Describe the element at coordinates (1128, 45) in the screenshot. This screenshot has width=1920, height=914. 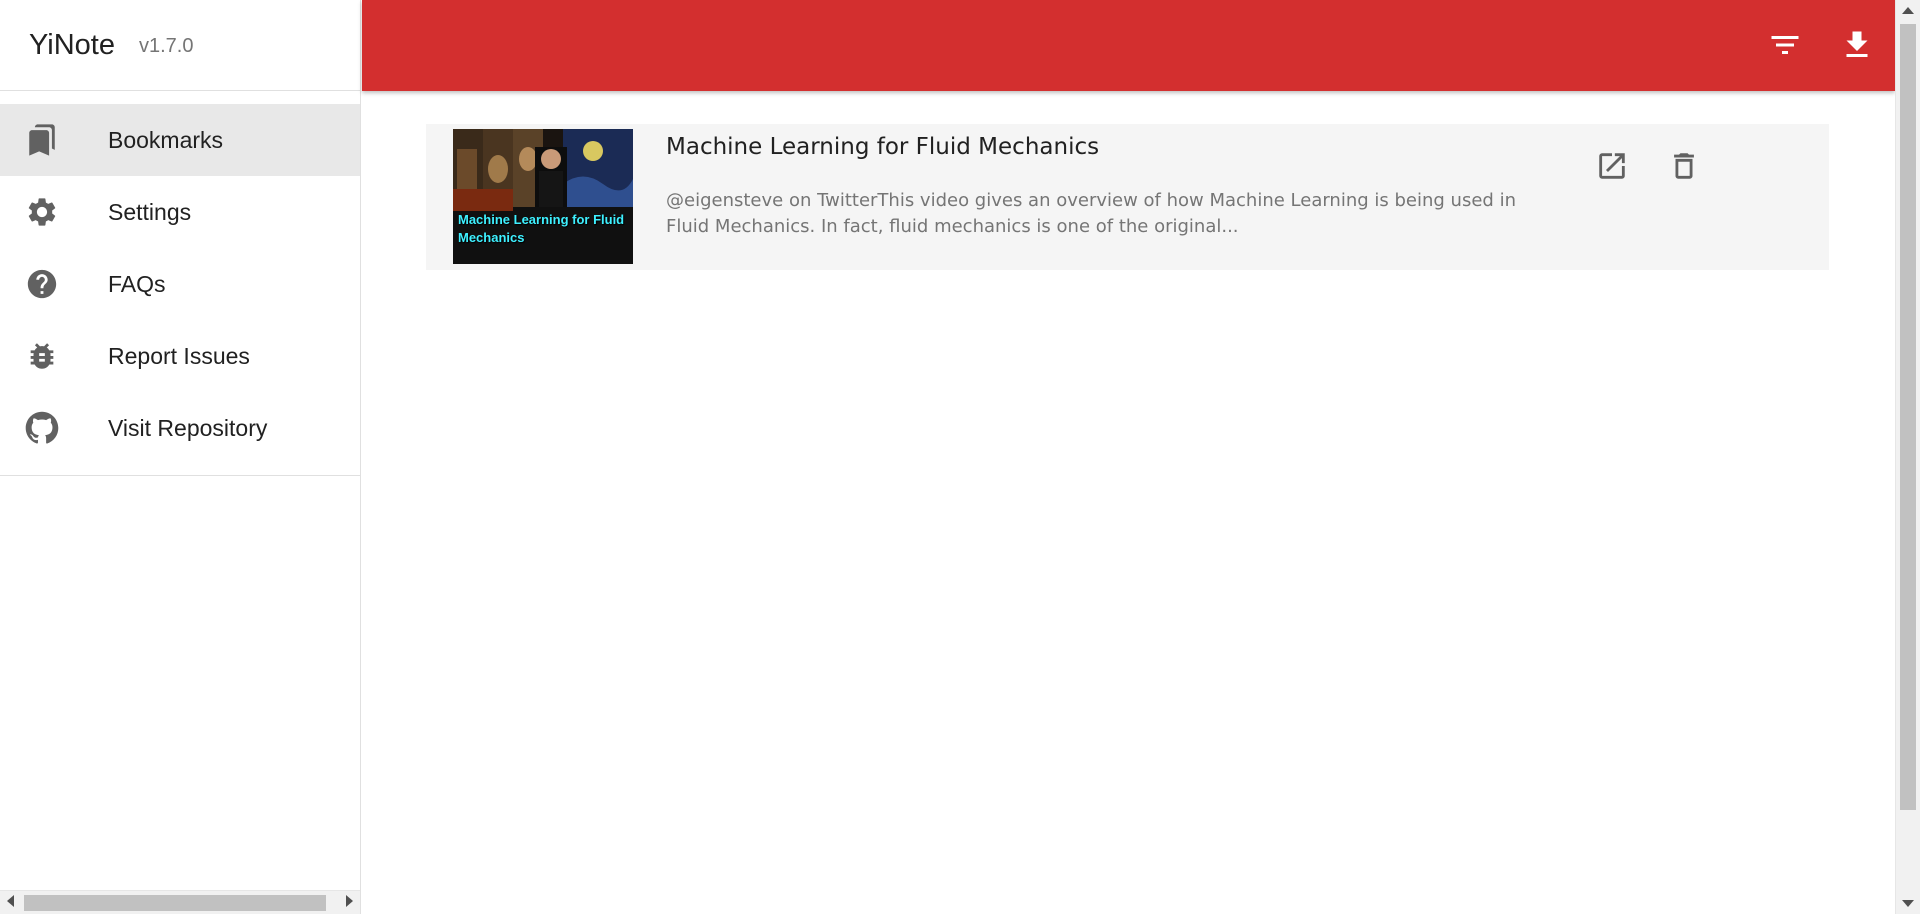
I see `top-app-bar` at that location.